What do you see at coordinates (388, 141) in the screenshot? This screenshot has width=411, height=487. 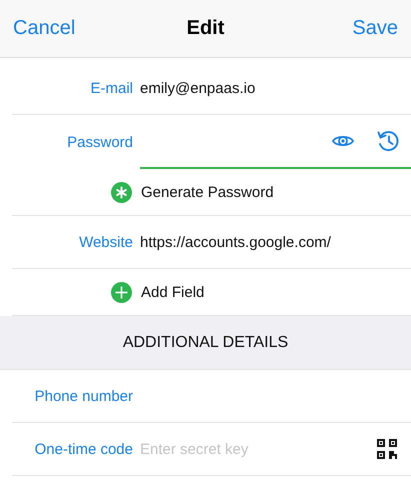 I see `history-icon` at bounding box center [388, 141].